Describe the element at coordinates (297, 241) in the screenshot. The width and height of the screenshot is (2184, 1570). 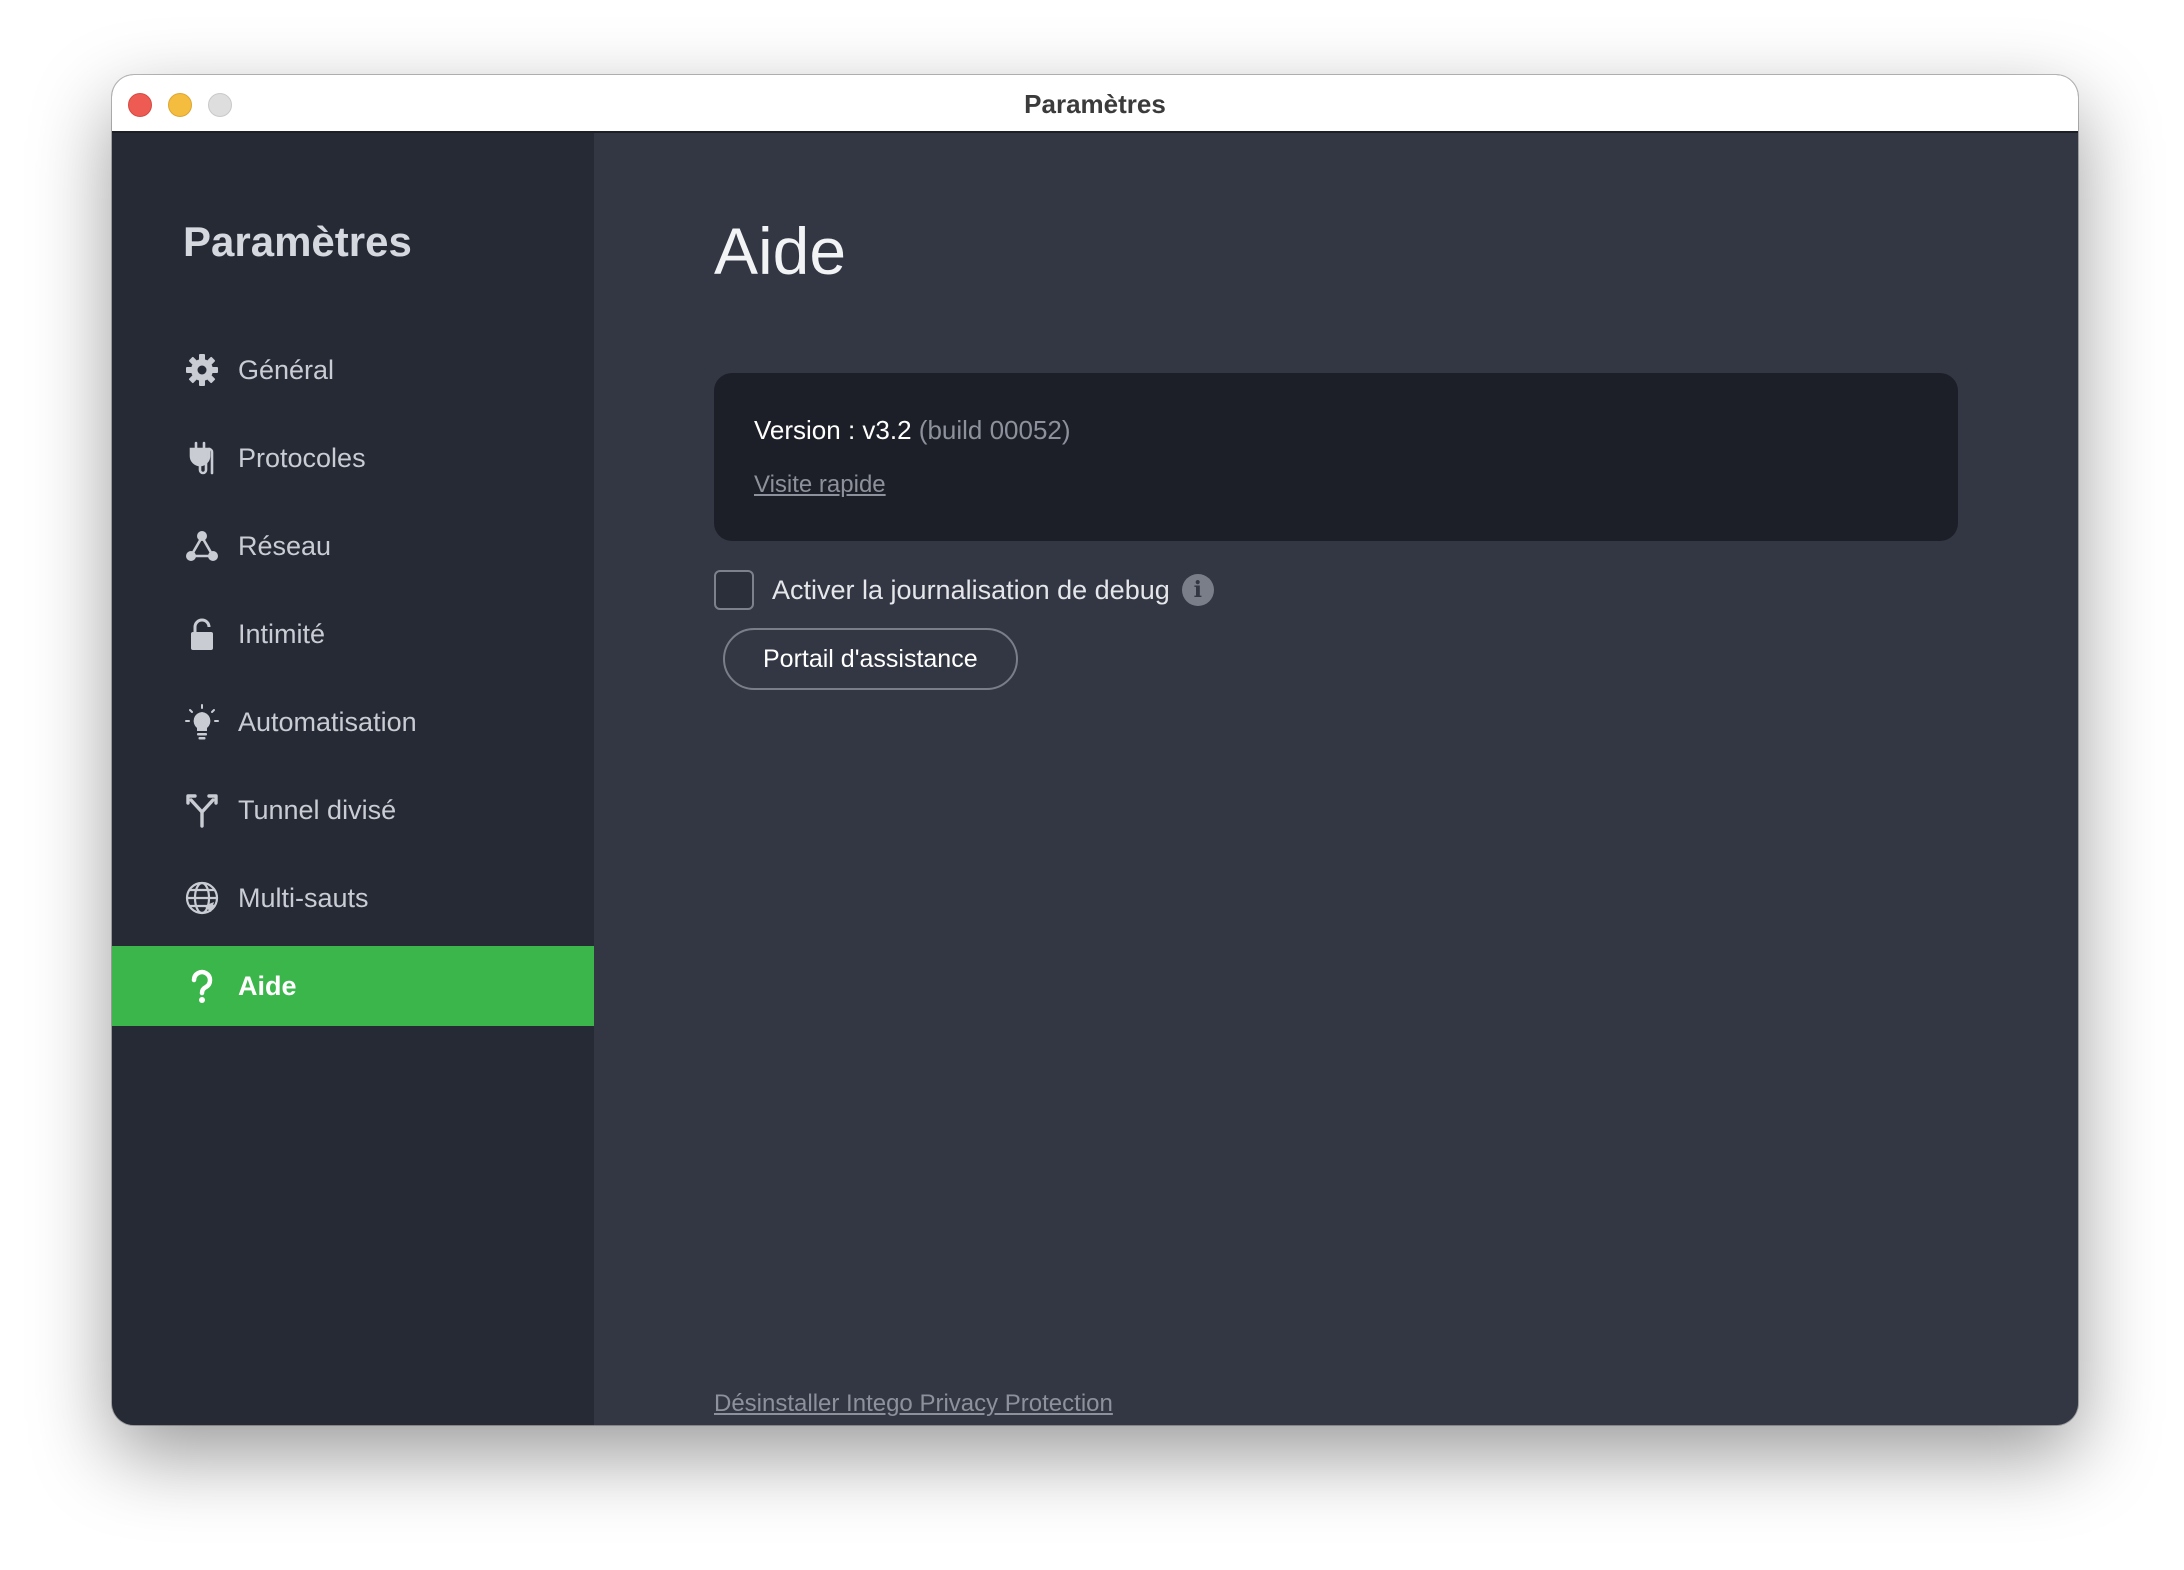
I see `sidebar-heading: Paramètres` at that location.